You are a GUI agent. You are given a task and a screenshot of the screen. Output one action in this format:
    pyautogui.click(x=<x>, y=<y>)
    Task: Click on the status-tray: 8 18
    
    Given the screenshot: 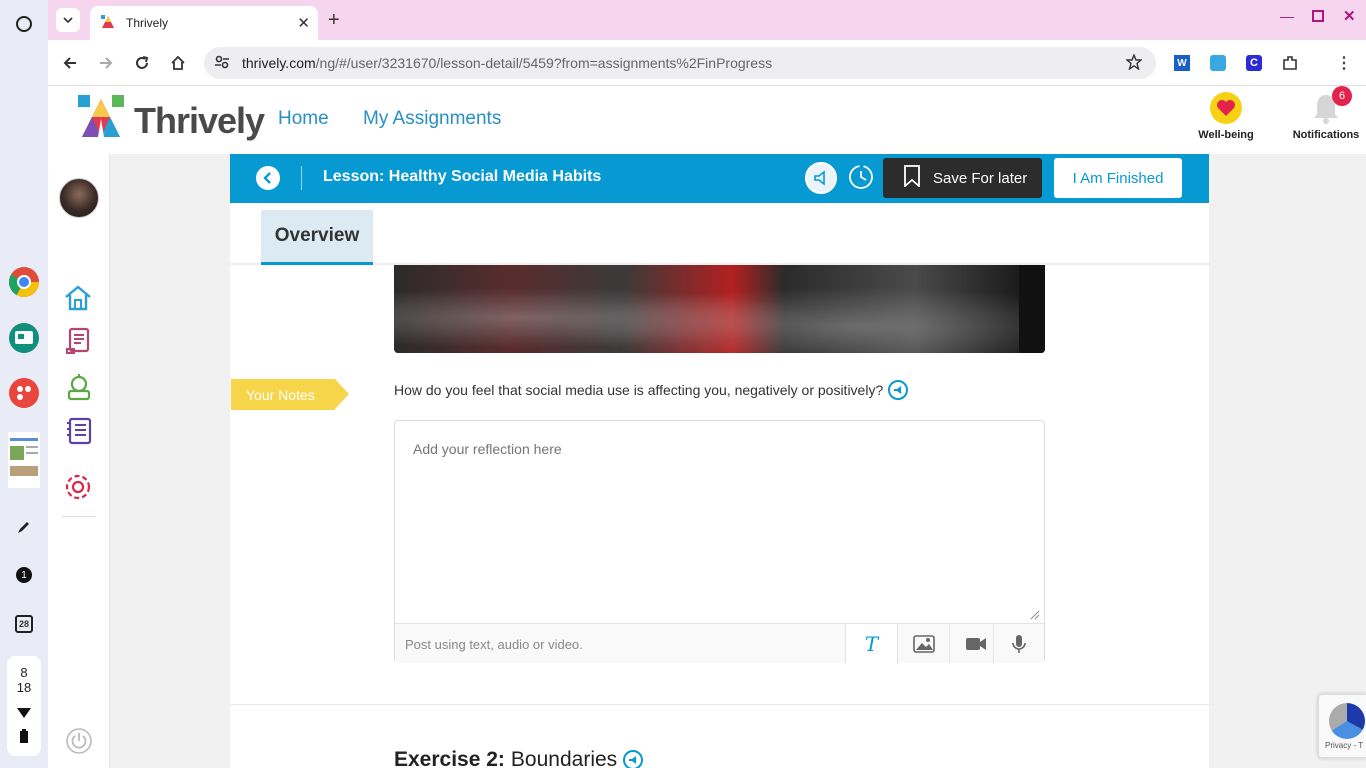 What is the action you would take?
    pyautogui.click(x=24, y=706)
    